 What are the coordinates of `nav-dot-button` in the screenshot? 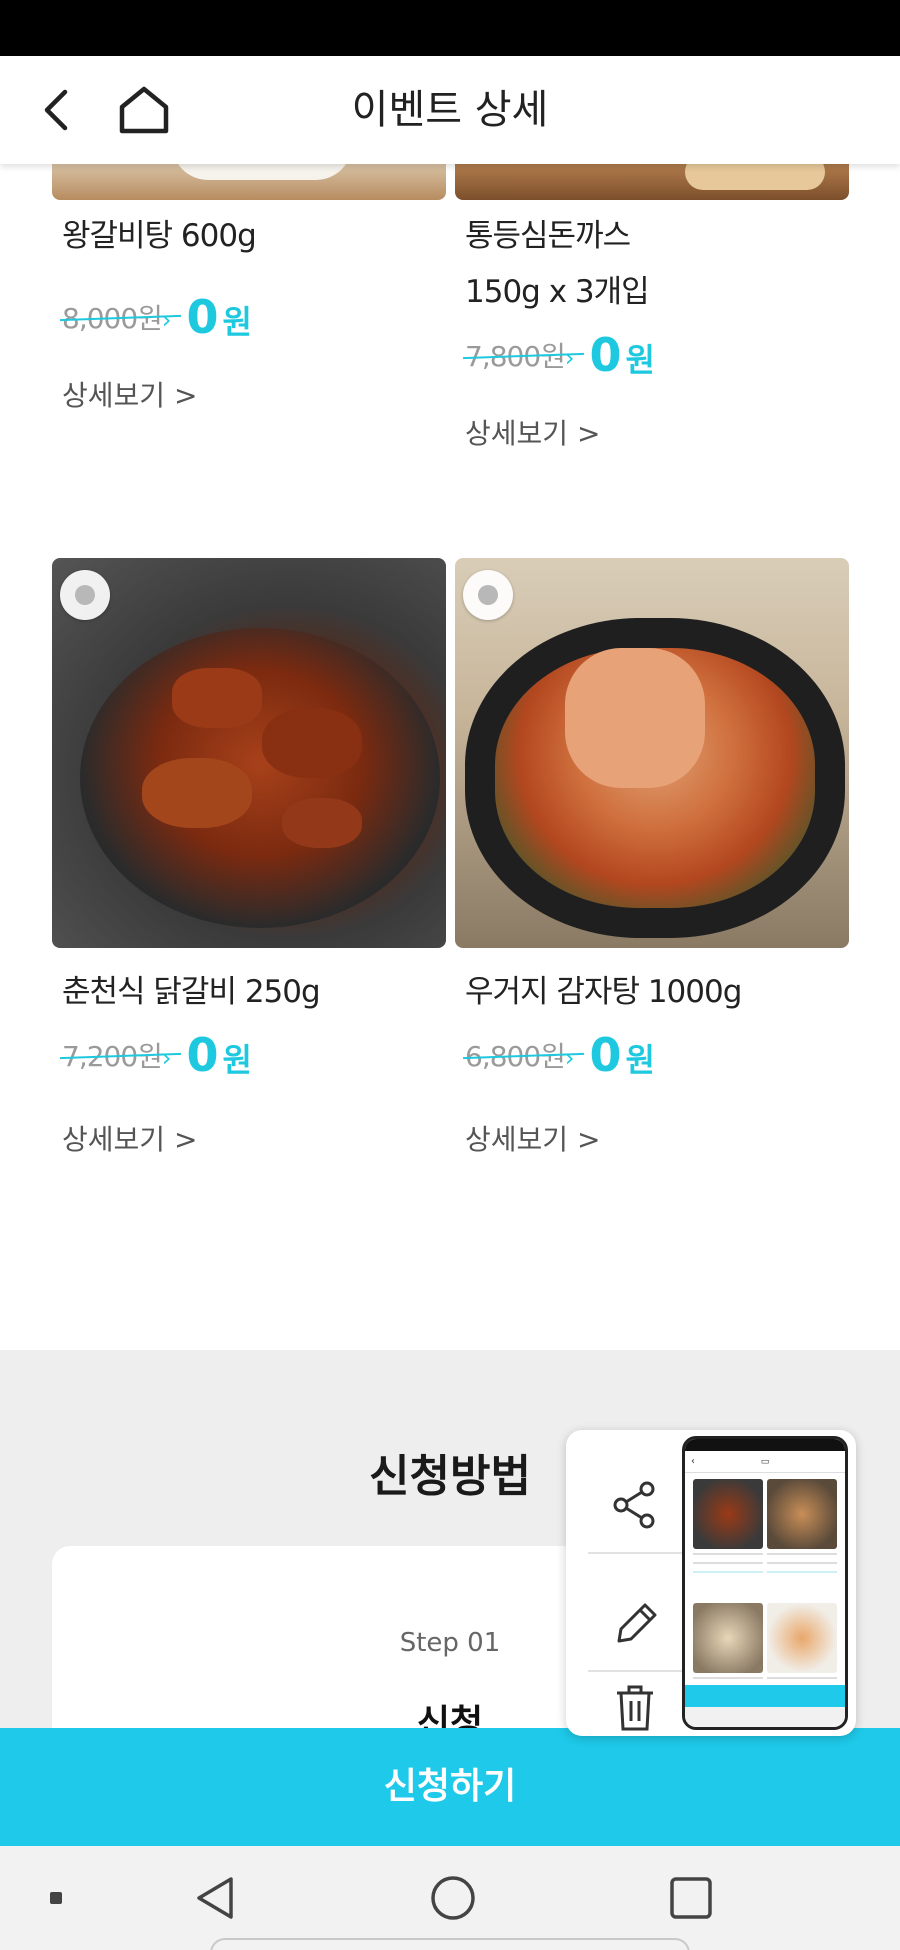 It's located at (56, 1898).